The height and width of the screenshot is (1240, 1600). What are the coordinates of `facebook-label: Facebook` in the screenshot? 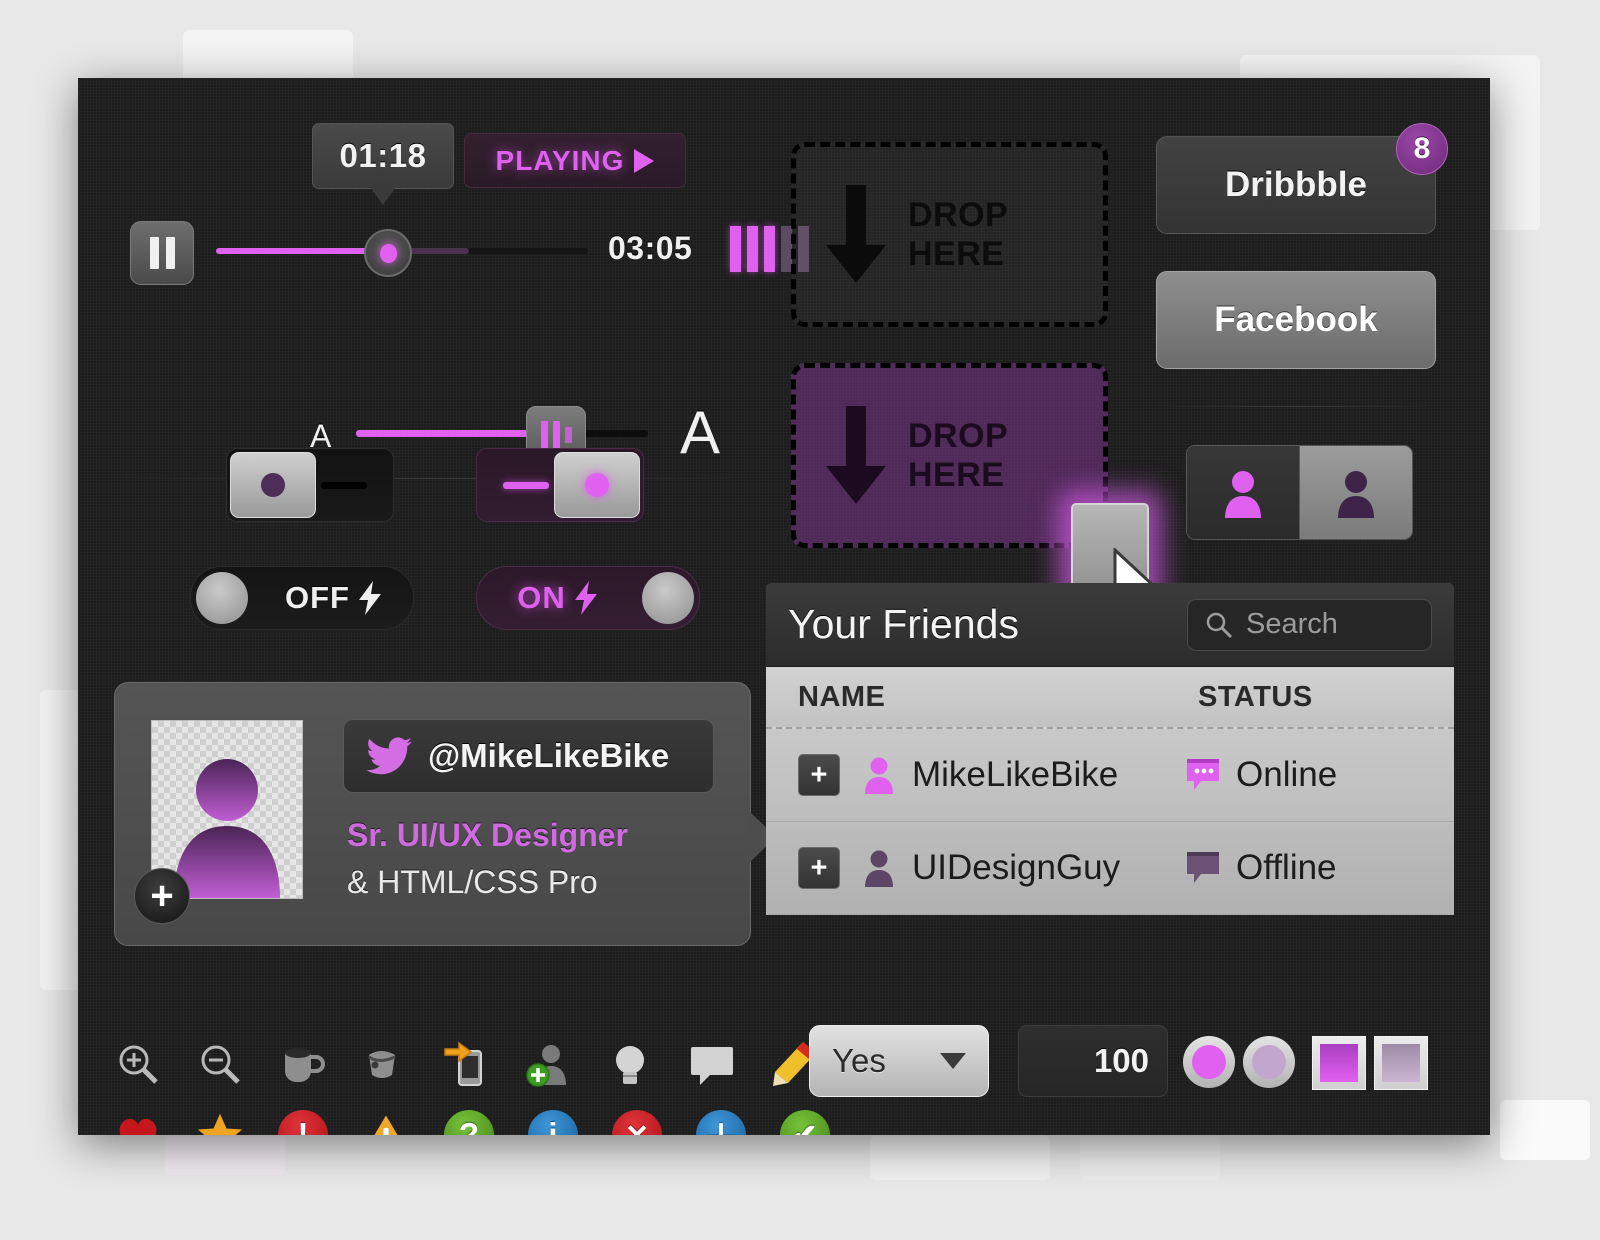 It's located at (1296, 319).